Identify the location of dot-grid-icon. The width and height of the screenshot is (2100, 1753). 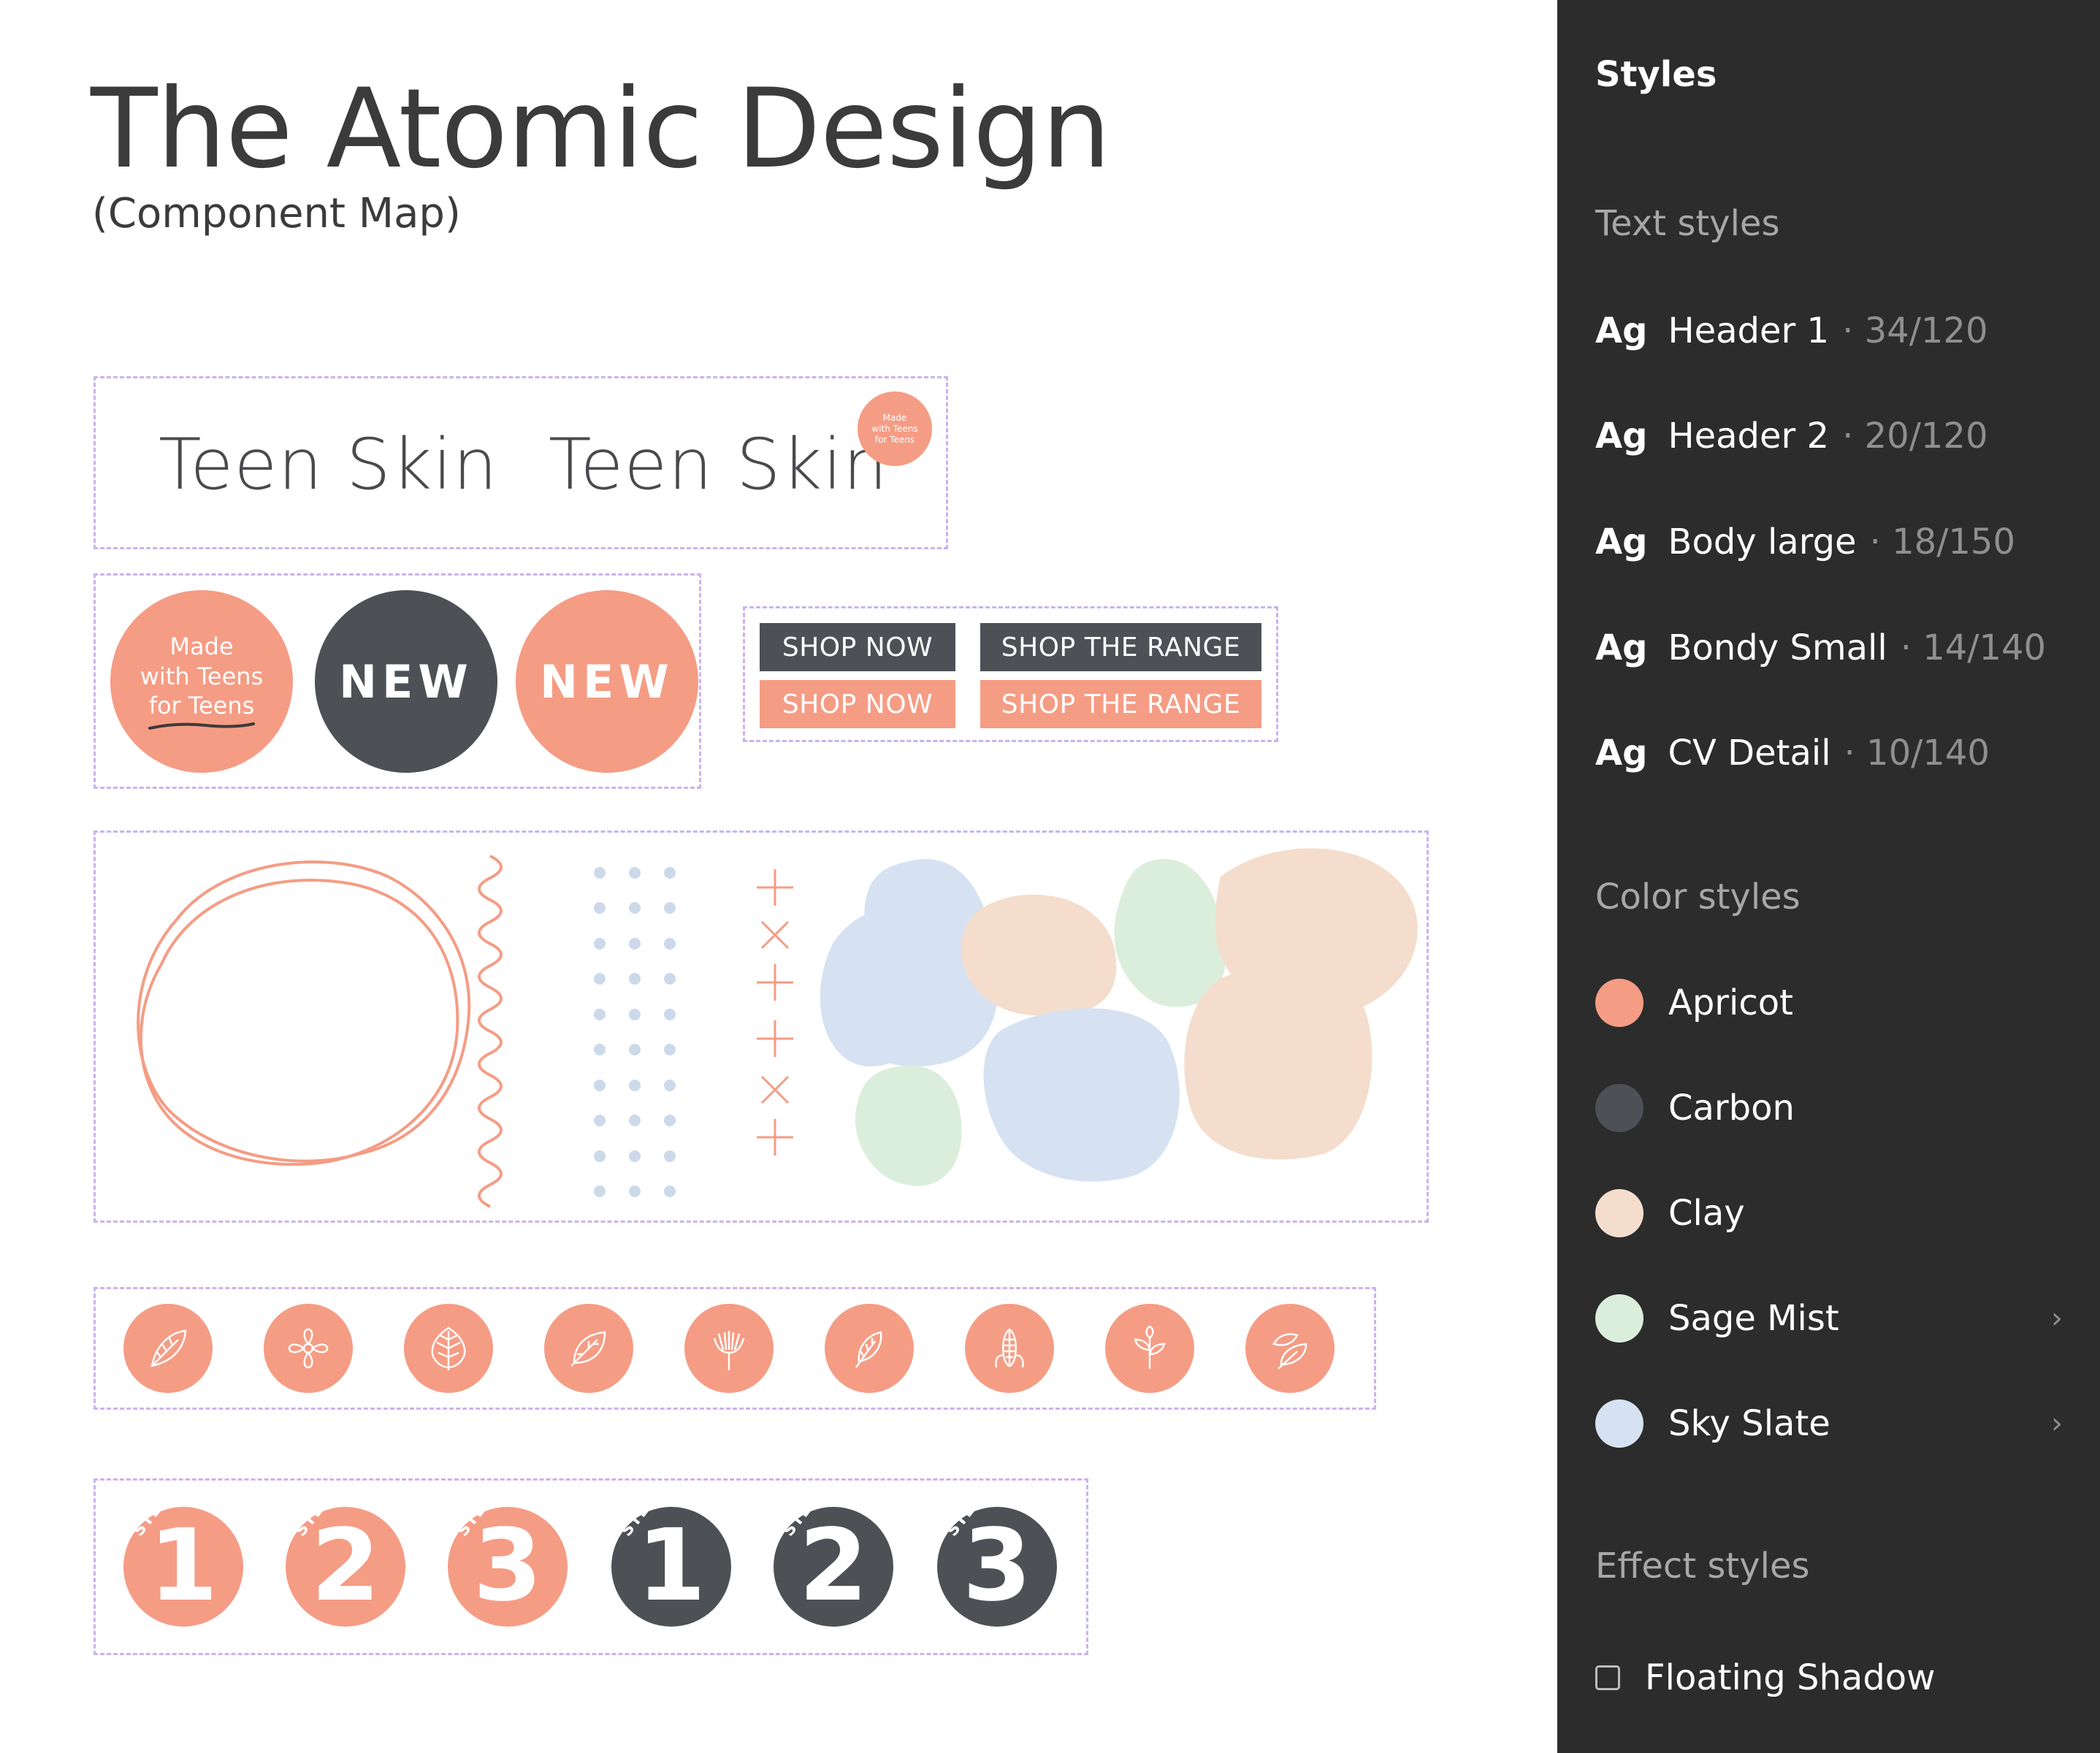
(635, 1032).